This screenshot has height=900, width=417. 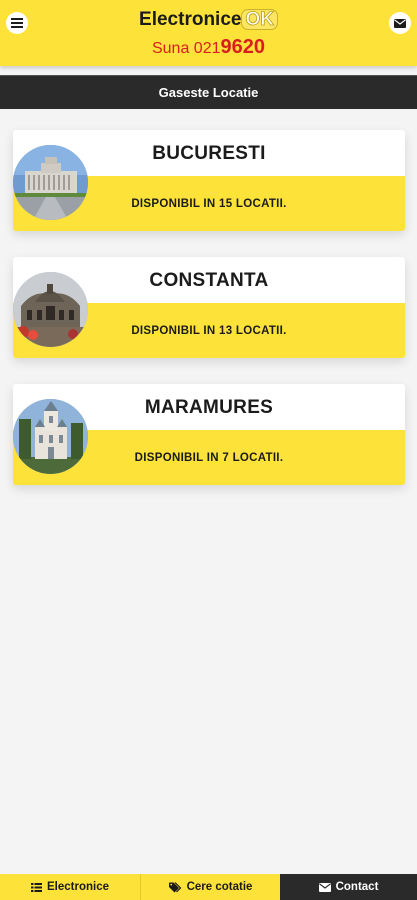 I want to click on brand-ok-badge: OK, so click(x=259, y=19).